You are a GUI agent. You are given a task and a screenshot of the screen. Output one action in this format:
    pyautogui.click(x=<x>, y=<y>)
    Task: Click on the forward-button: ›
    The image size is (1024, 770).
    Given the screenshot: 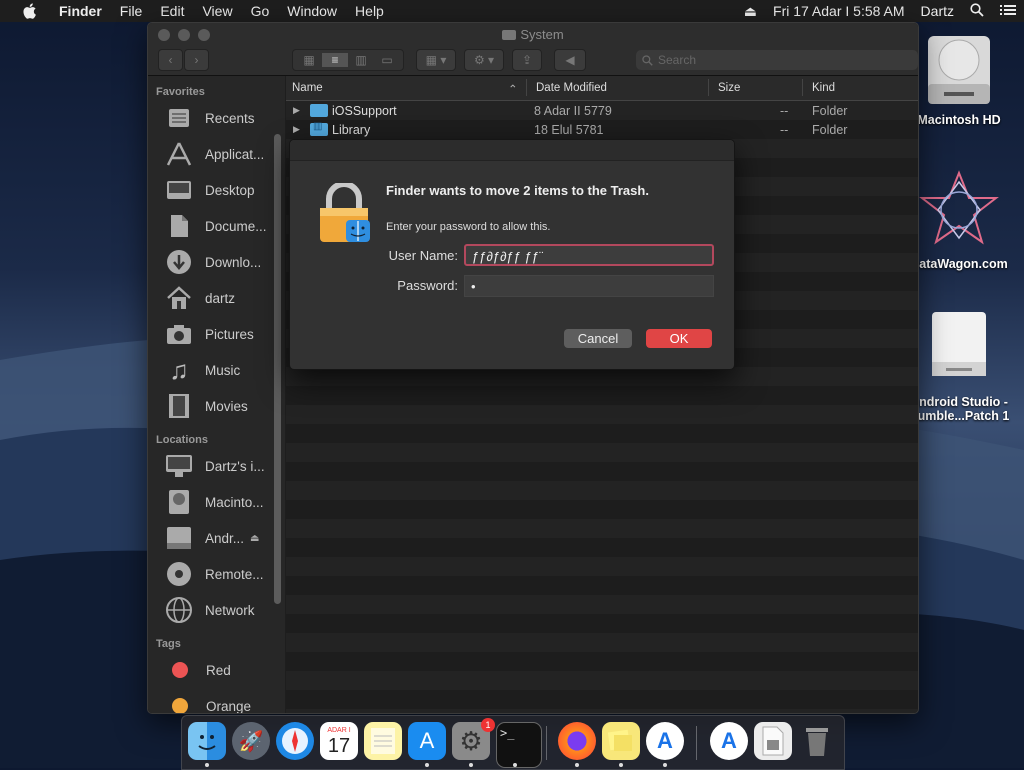 What is the action you would take?
    pyautogui.click(x=196, y=60)
    